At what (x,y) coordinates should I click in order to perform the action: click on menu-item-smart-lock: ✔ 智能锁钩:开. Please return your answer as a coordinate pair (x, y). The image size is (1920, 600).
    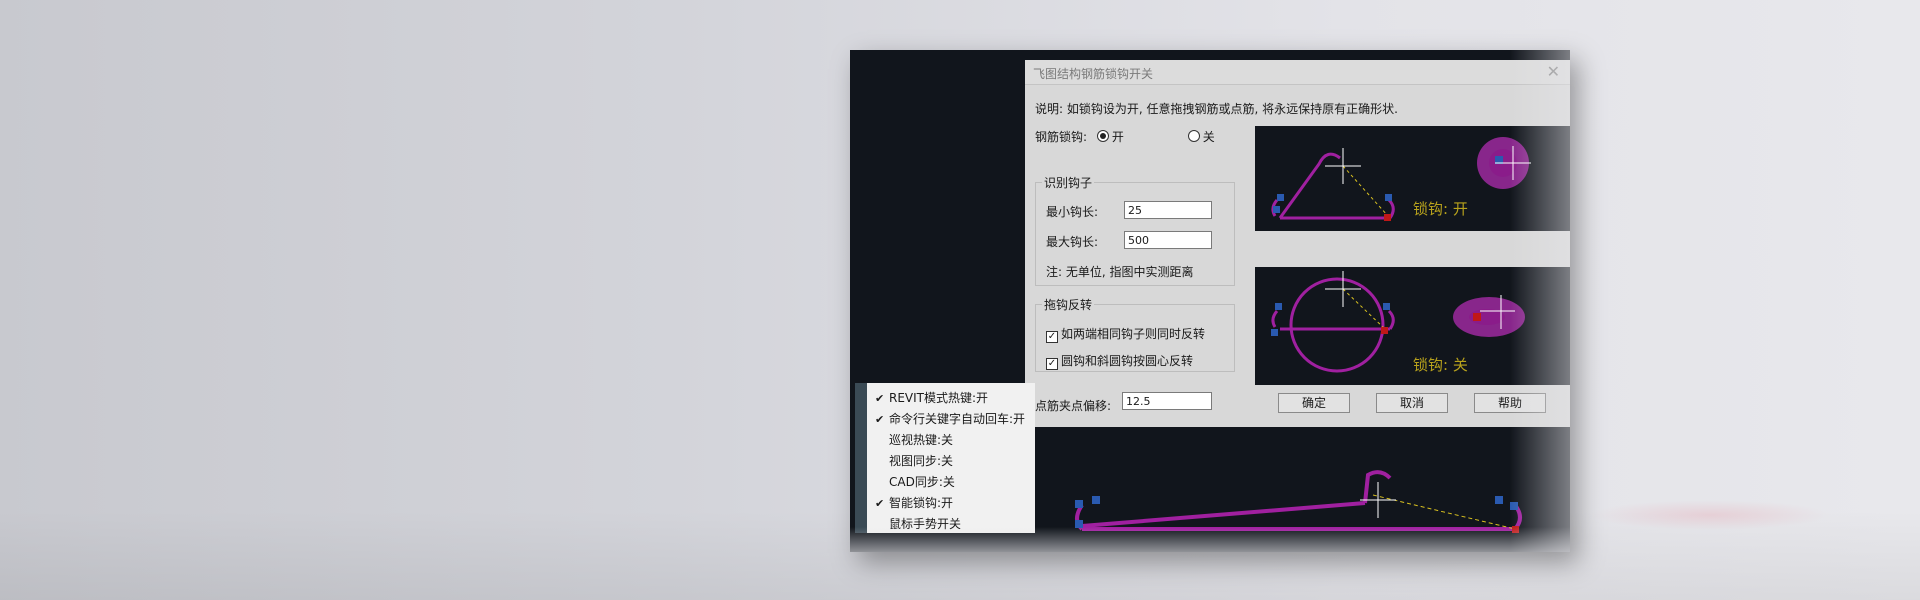
    Looking at the image, I should click on (914, 503).